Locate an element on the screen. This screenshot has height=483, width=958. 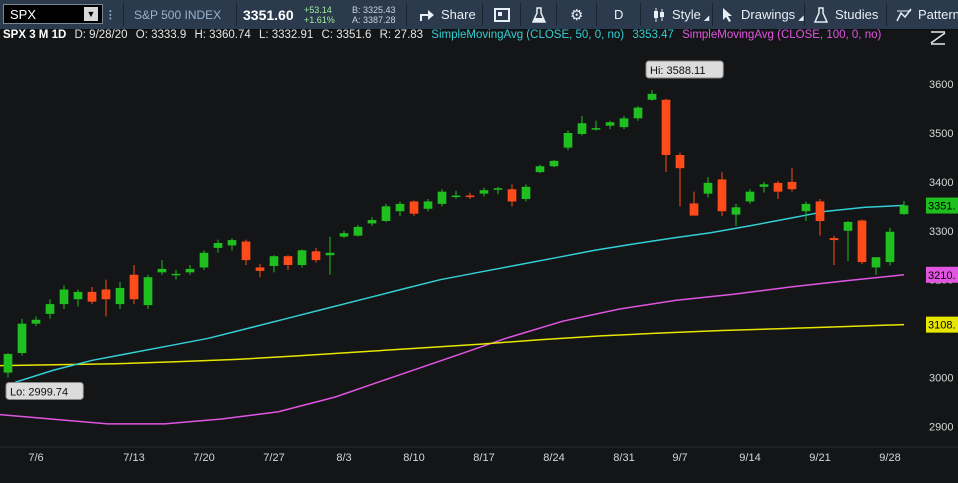
x-tick-label: 9/7 is located at coordinates (679, 458).